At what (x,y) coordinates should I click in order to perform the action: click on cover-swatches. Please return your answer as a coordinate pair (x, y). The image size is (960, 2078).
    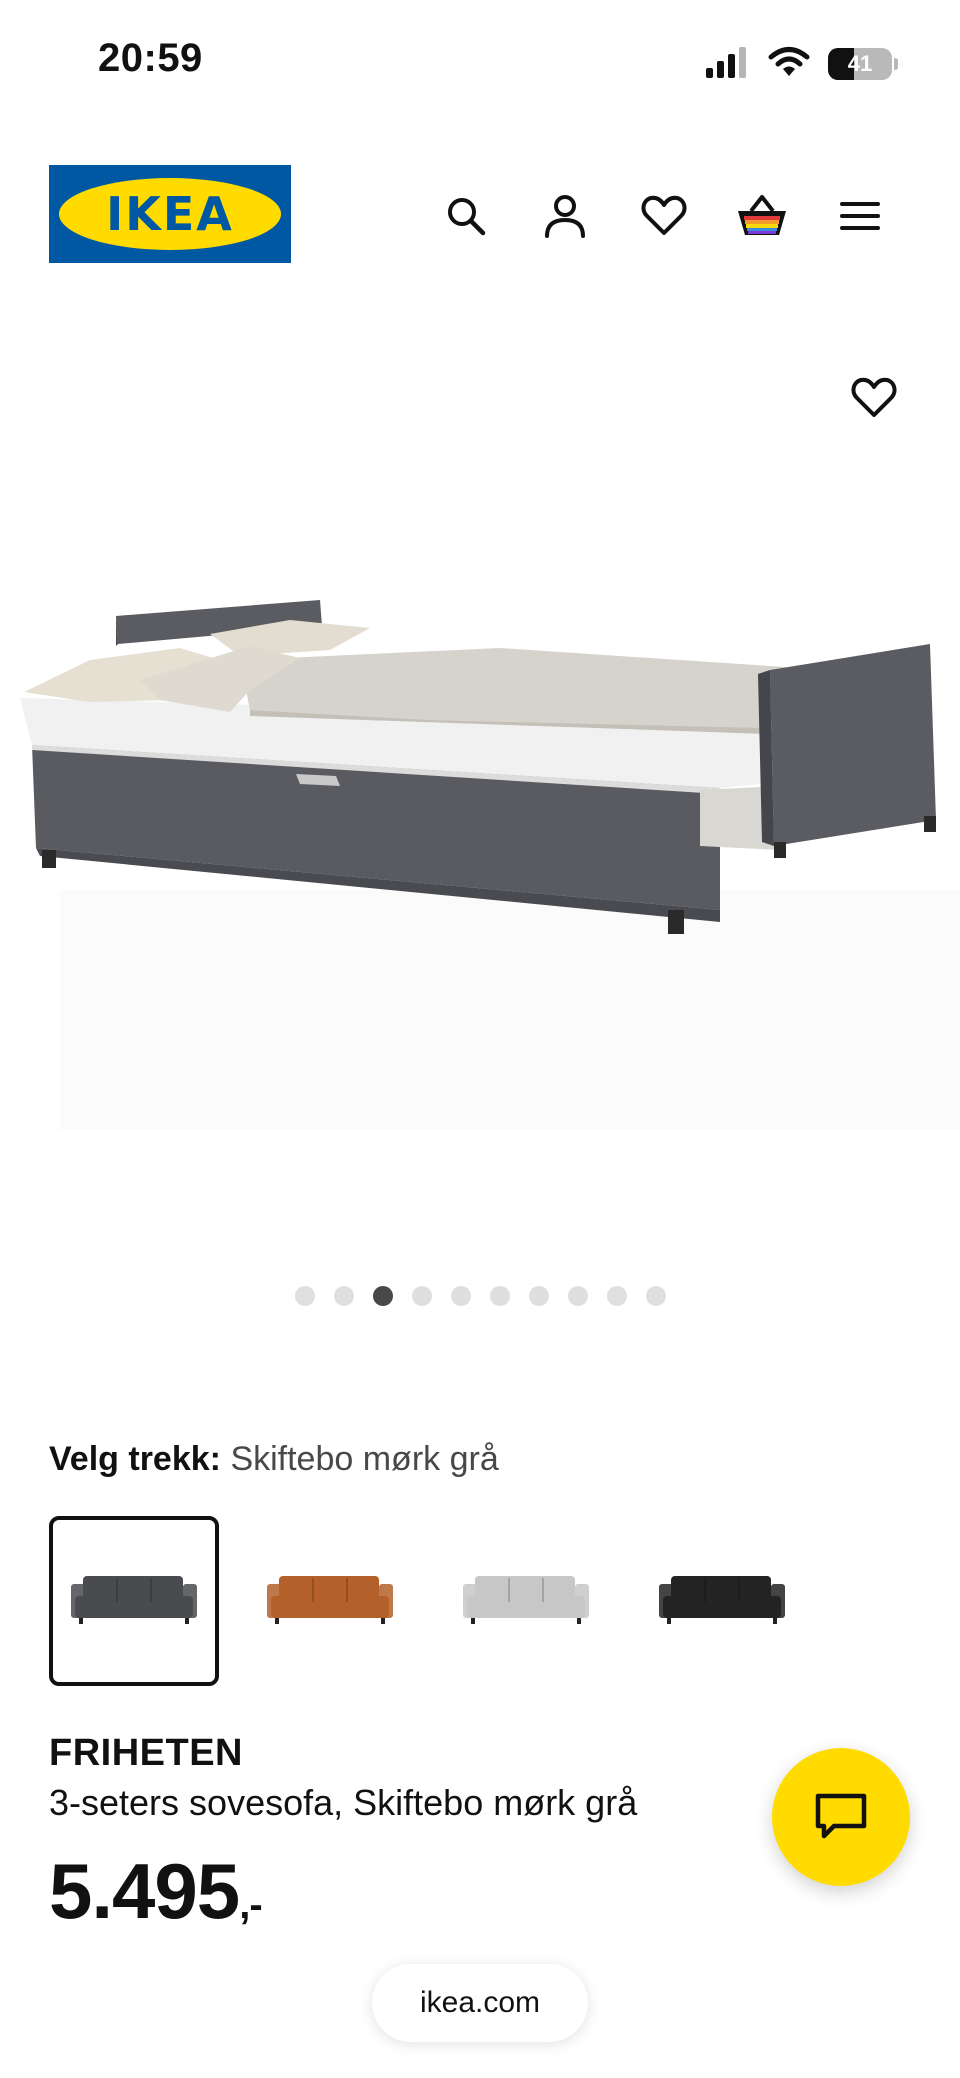
    Looking at the image, I should click on (428, 1602).